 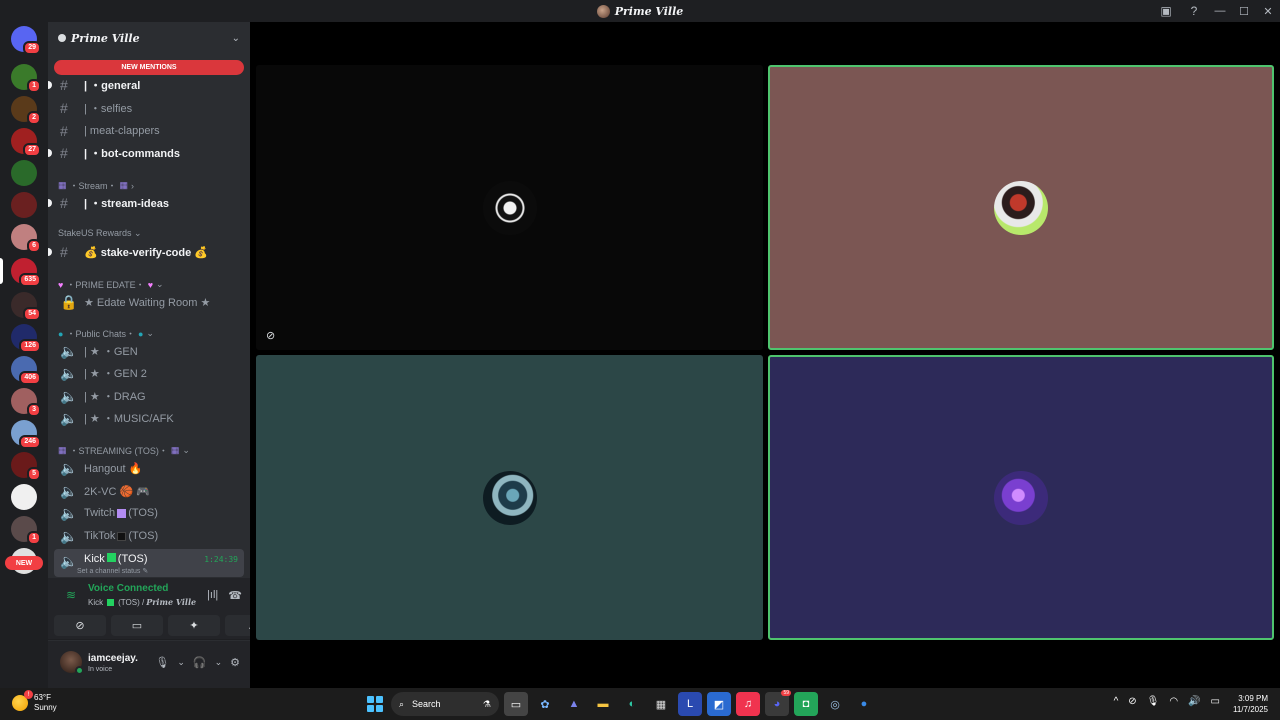 What do you see at coordinates (142, 602) in the screenshot?
I see `voice-channel-info: Kick (TOS) / Prime Ville` at bounding box center [142, 602].